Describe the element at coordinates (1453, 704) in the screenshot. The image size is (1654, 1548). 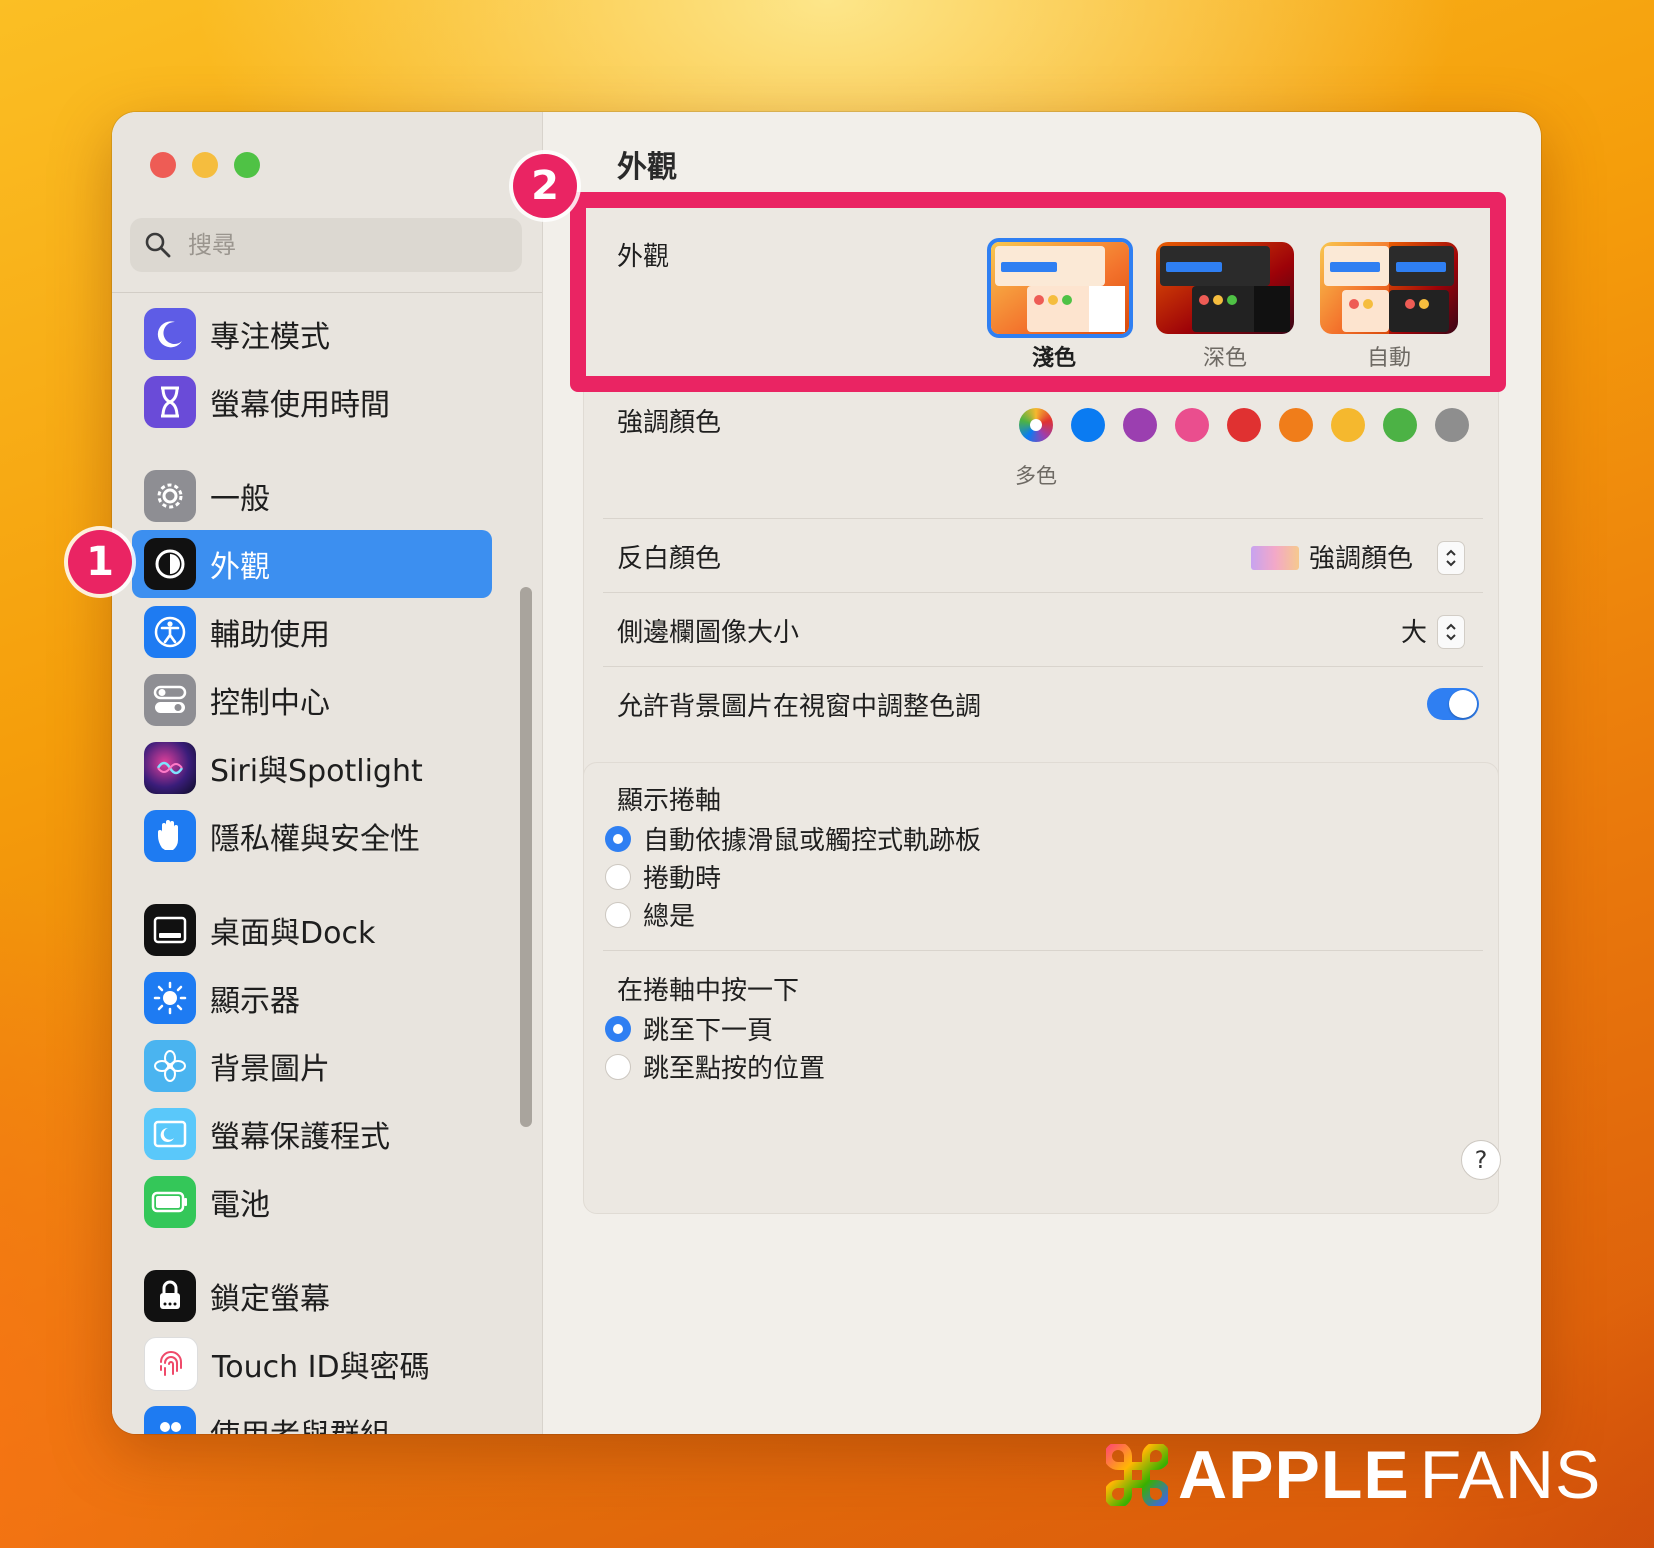
I see `wallpaper-tinting-toggle` at that location.